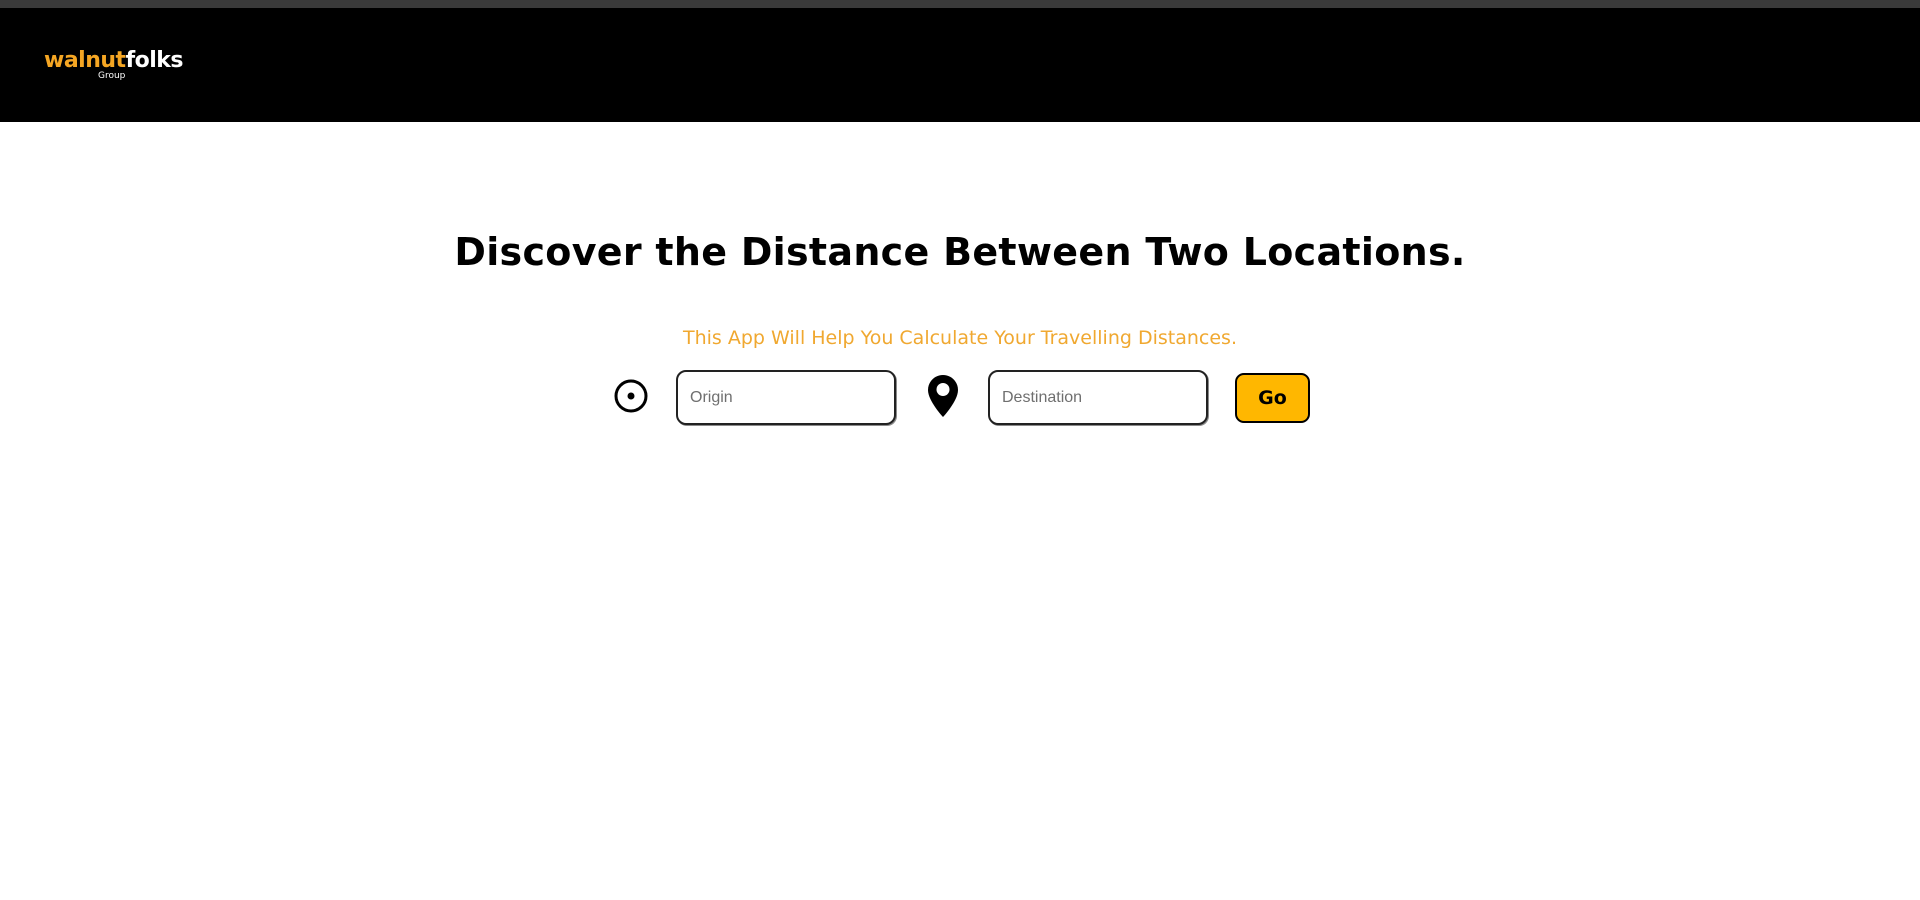  I want to click on logo: walnutfolks Group, so click(114, 68).